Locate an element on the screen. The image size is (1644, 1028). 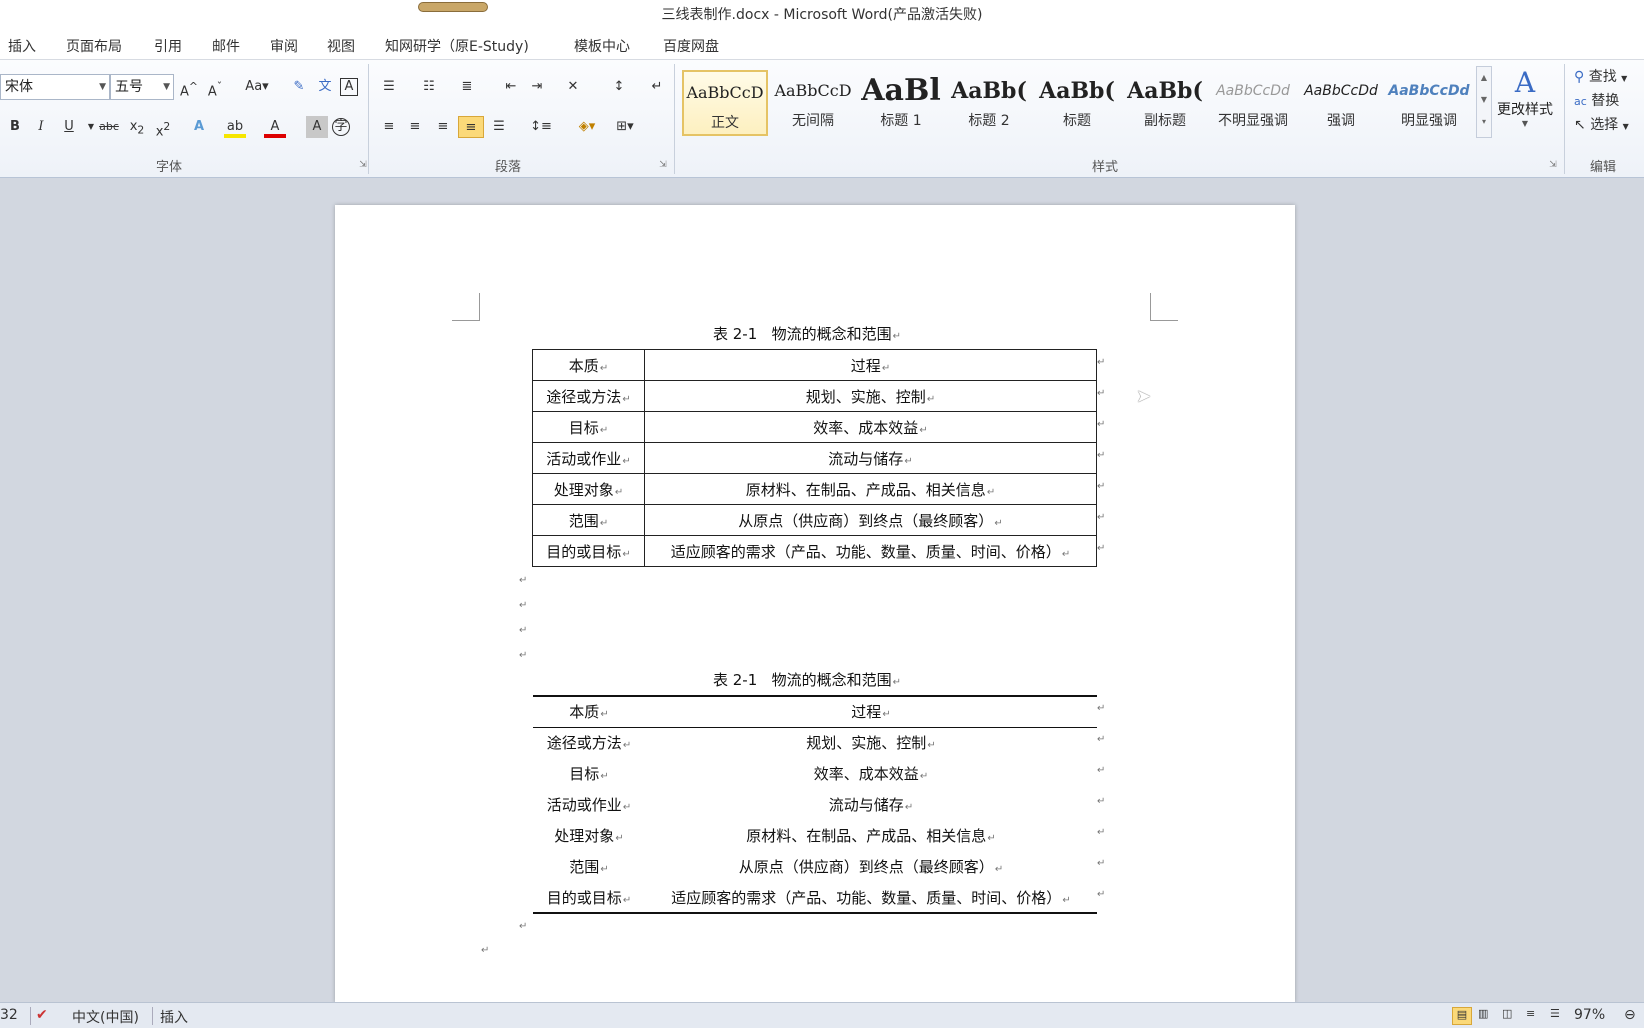
bullets-icon: ☰ is located at coordinates (389, 87).